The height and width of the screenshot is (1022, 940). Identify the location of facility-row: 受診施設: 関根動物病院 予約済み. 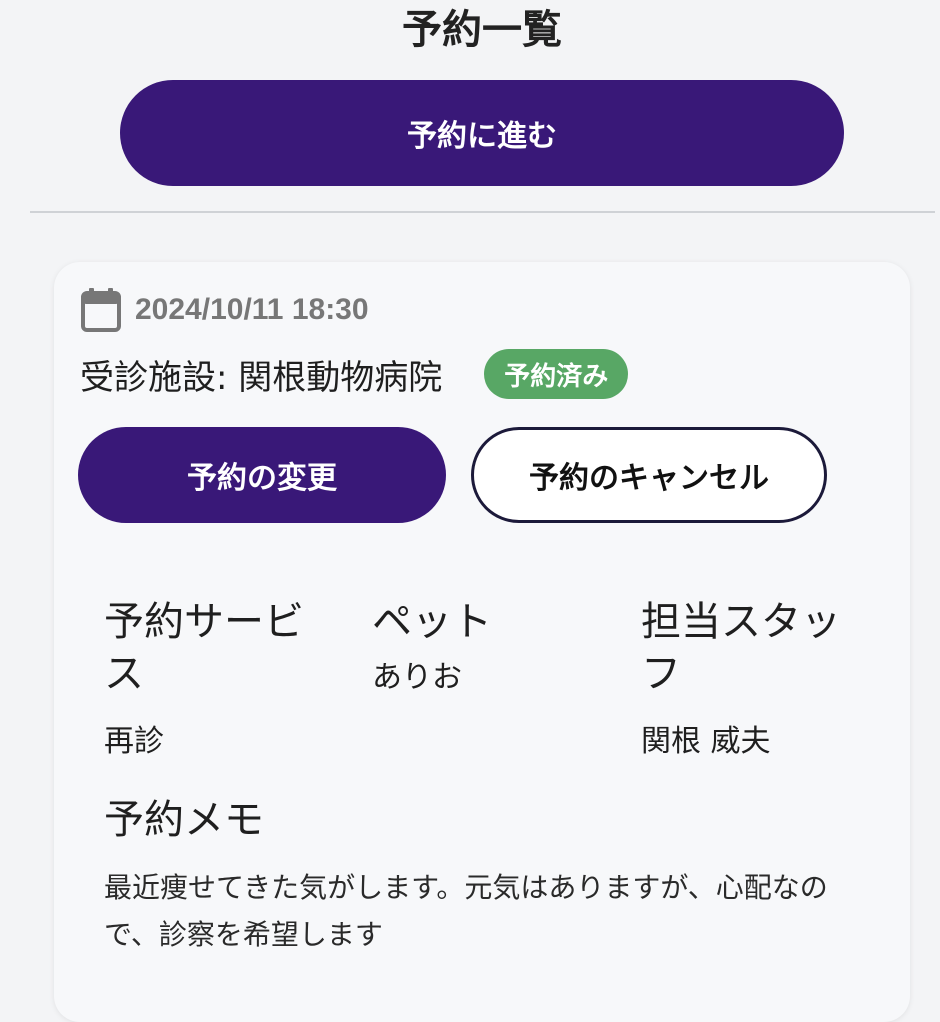
(354, 374).